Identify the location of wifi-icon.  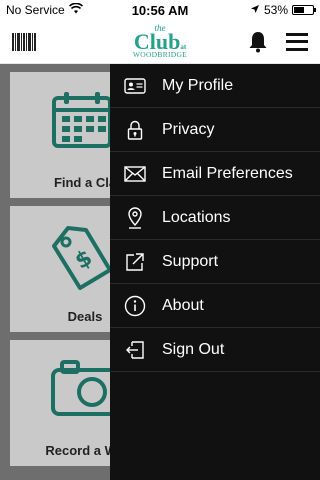
(75, 9).